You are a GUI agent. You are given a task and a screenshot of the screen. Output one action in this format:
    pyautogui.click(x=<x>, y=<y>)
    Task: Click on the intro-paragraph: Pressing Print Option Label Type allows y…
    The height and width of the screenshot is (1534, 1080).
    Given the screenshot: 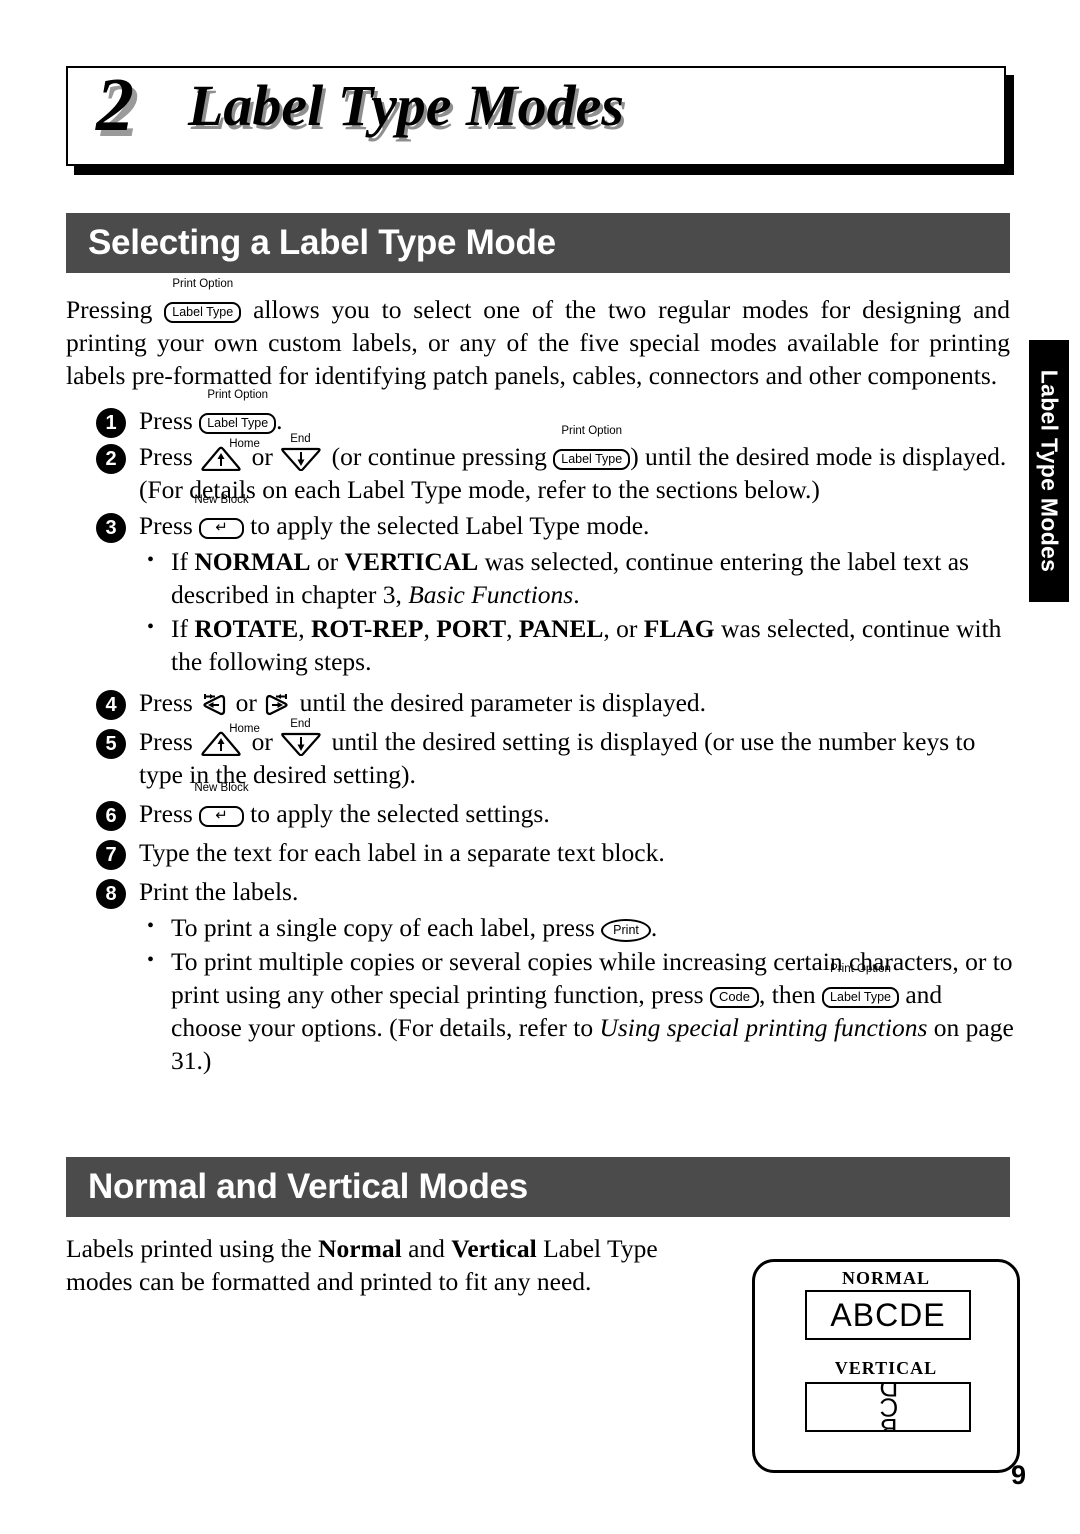 What is the action you would take?
    pyautogui.click(x=538, y=335)
    